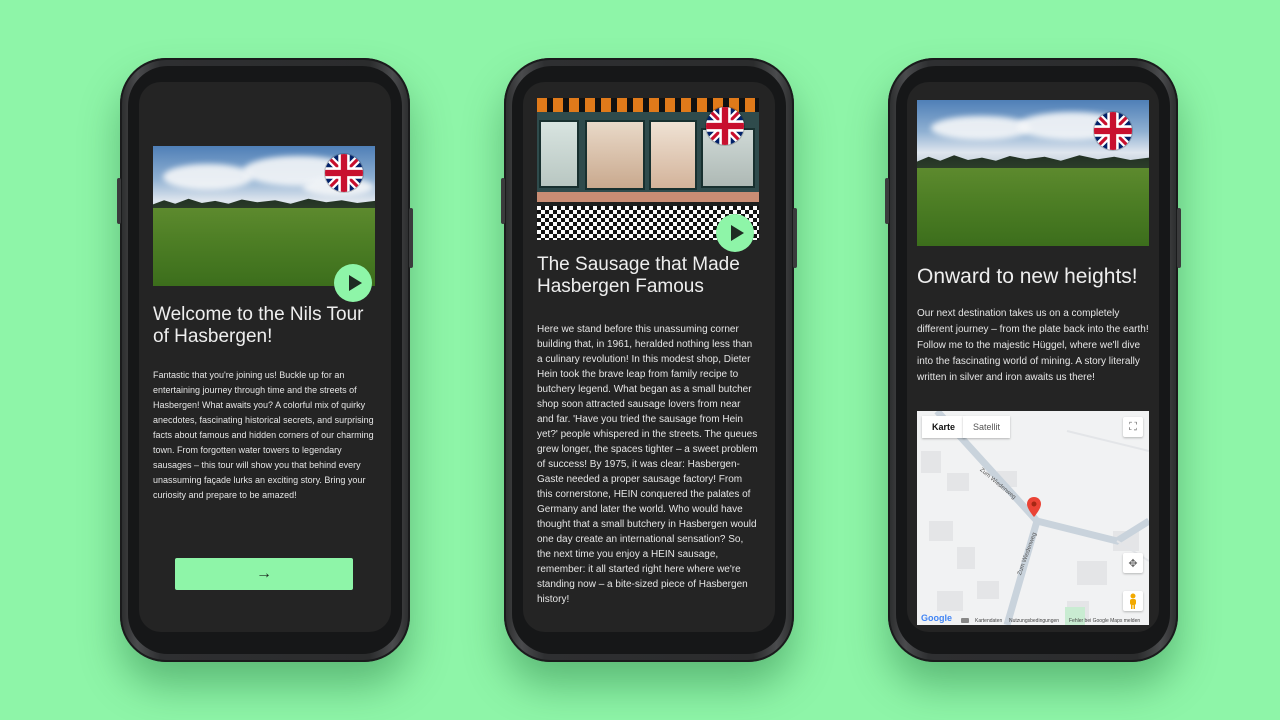  Describe the element at coordinates (1133, 563) in the screenshot. I see `map-navigation-icon: ✥` at that location.